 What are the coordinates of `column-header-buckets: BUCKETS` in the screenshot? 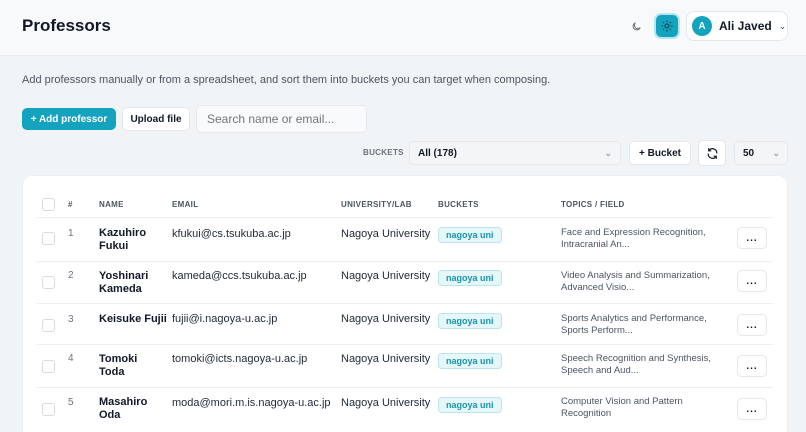 It's located at (458, 204).